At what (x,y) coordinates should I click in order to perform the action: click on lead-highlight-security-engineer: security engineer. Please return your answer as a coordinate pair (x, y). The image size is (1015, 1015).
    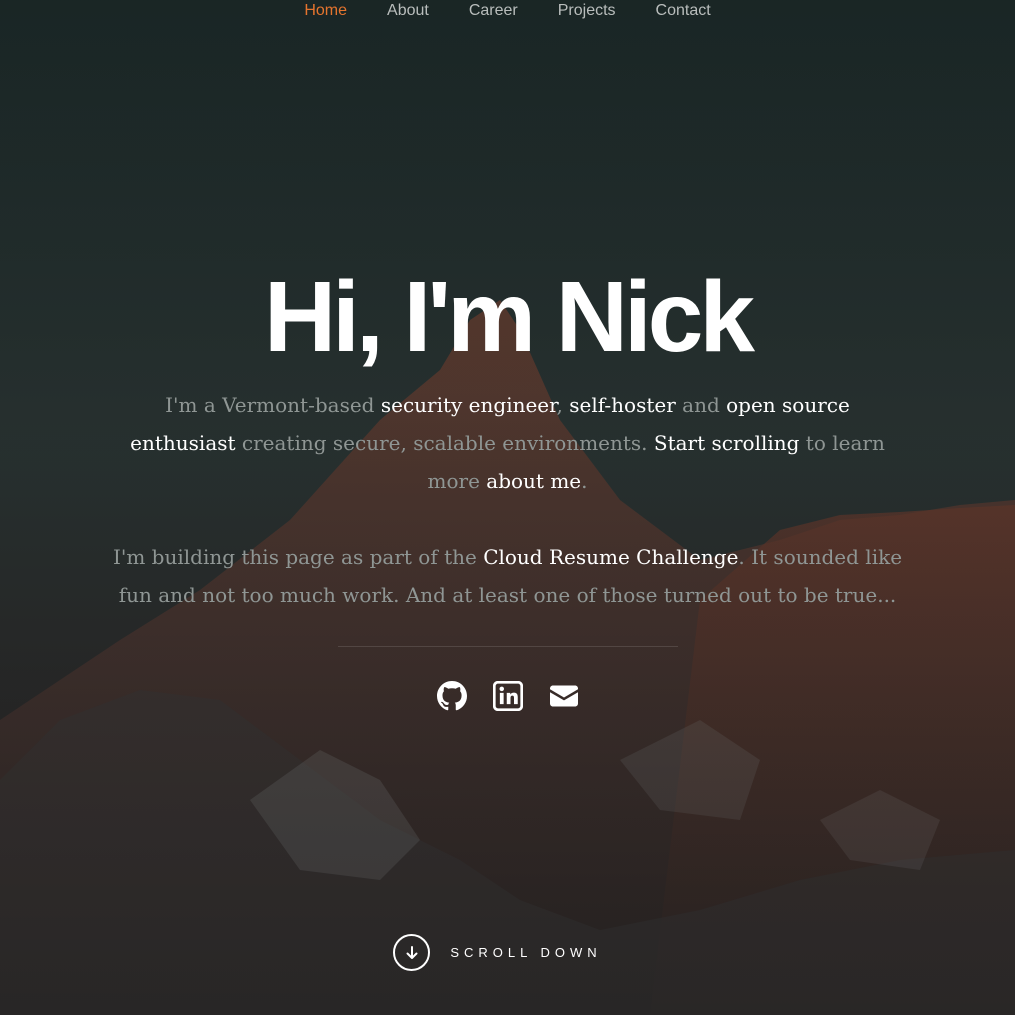
    Looking at the image, I should click on (468, 405).